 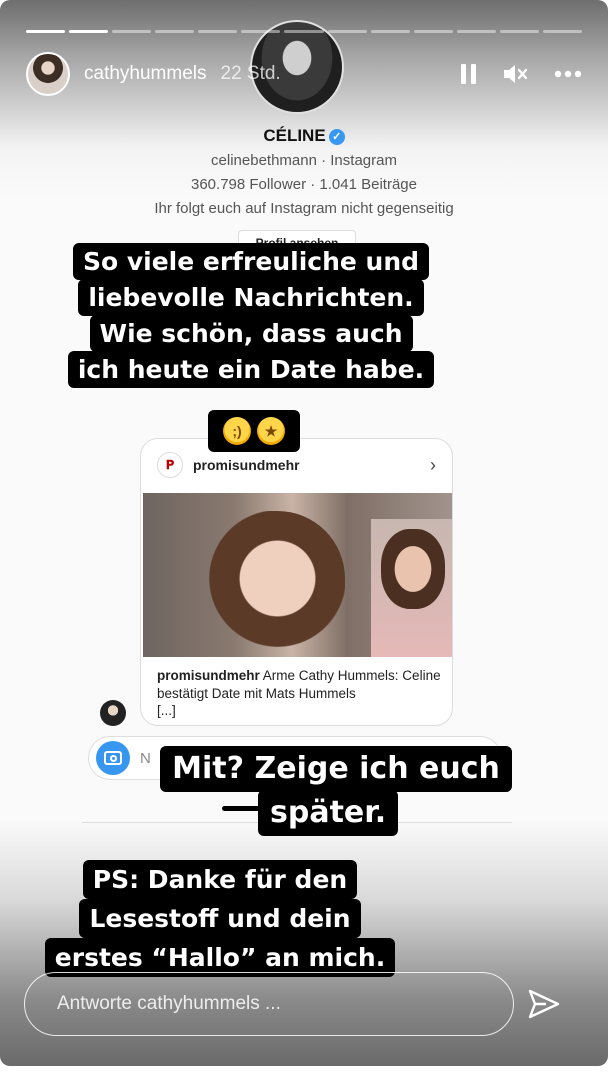 I want to click on chevron-right-icon: ›, so click(x=433, y=464).